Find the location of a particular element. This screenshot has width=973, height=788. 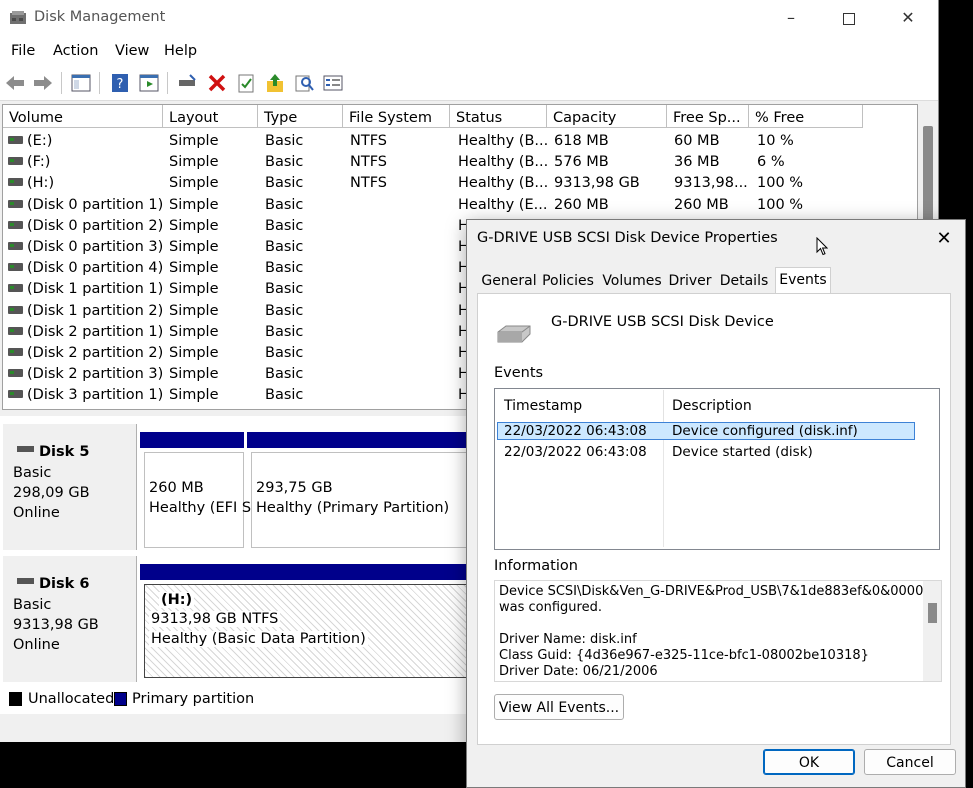

partition-disk5-primary: 293,75 GB Healthy (Primary Partition) is located at coordinates (372, 500).